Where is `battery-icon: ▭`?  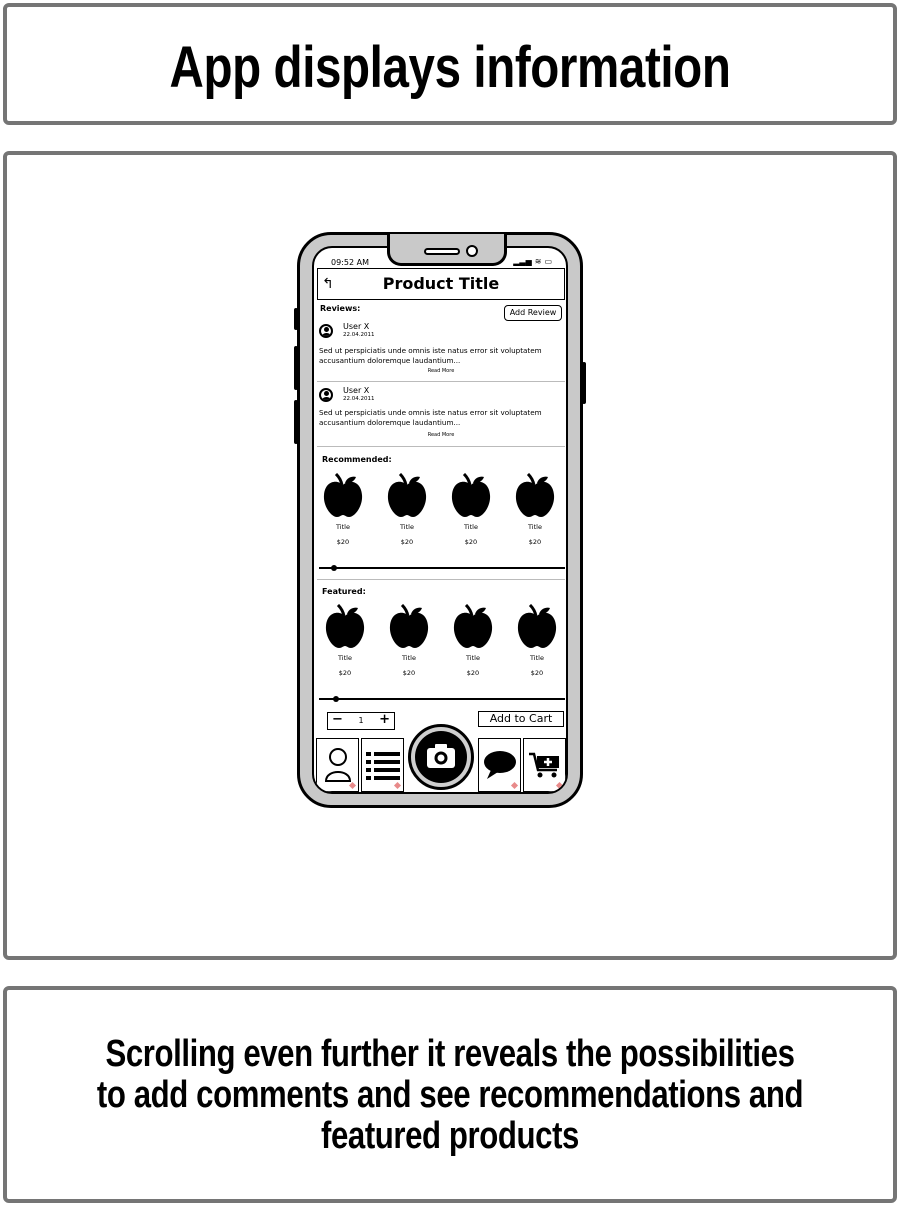 battery-icon: ▭ is located at coordinates (548, 261).